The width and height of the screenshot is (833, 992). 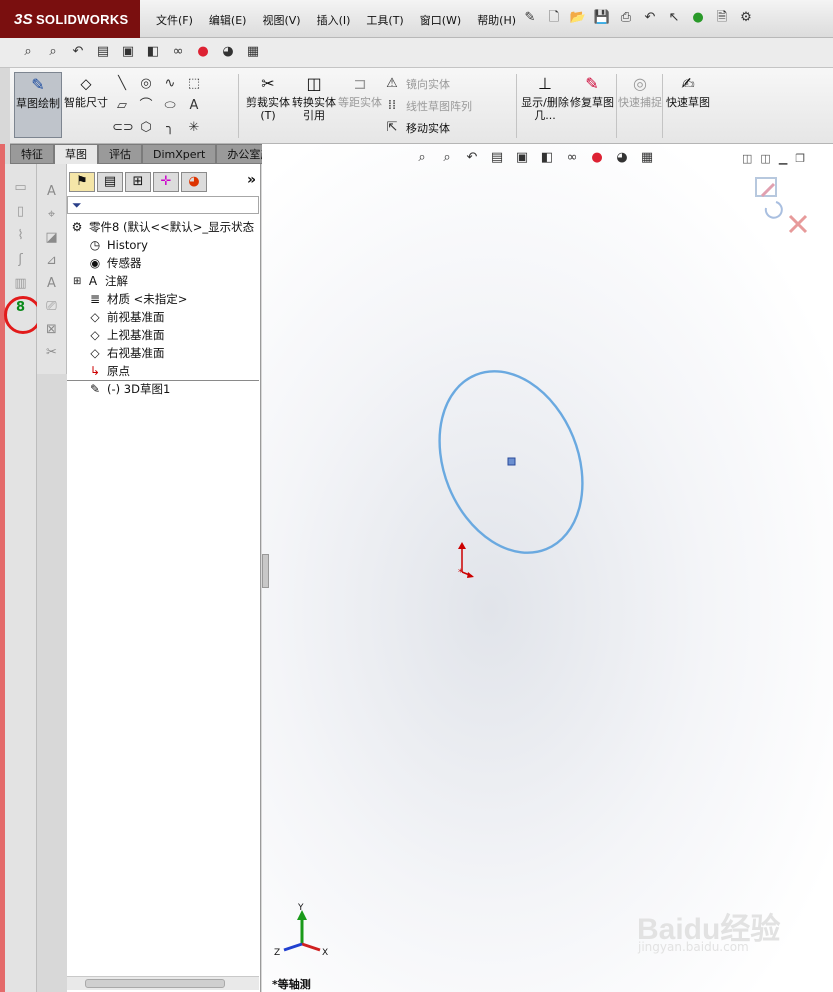 What do you see at coordinates (52, 192) in the screenshot?
I see `note-icon: A` at bounding box center [52, 192].